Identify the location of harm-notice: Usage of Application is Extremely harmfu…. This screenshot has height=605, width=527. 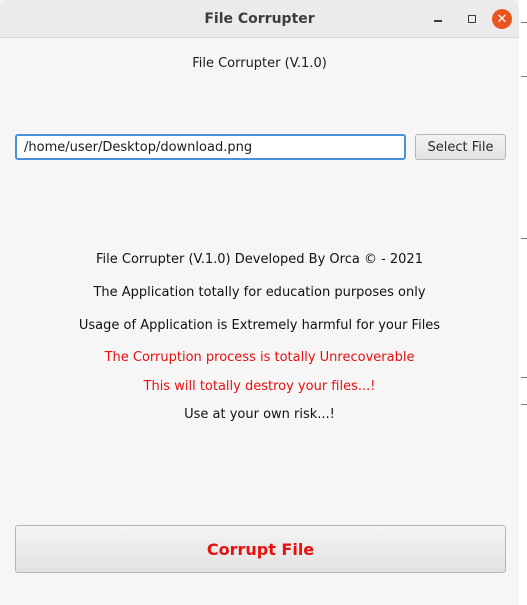
(259, 325).